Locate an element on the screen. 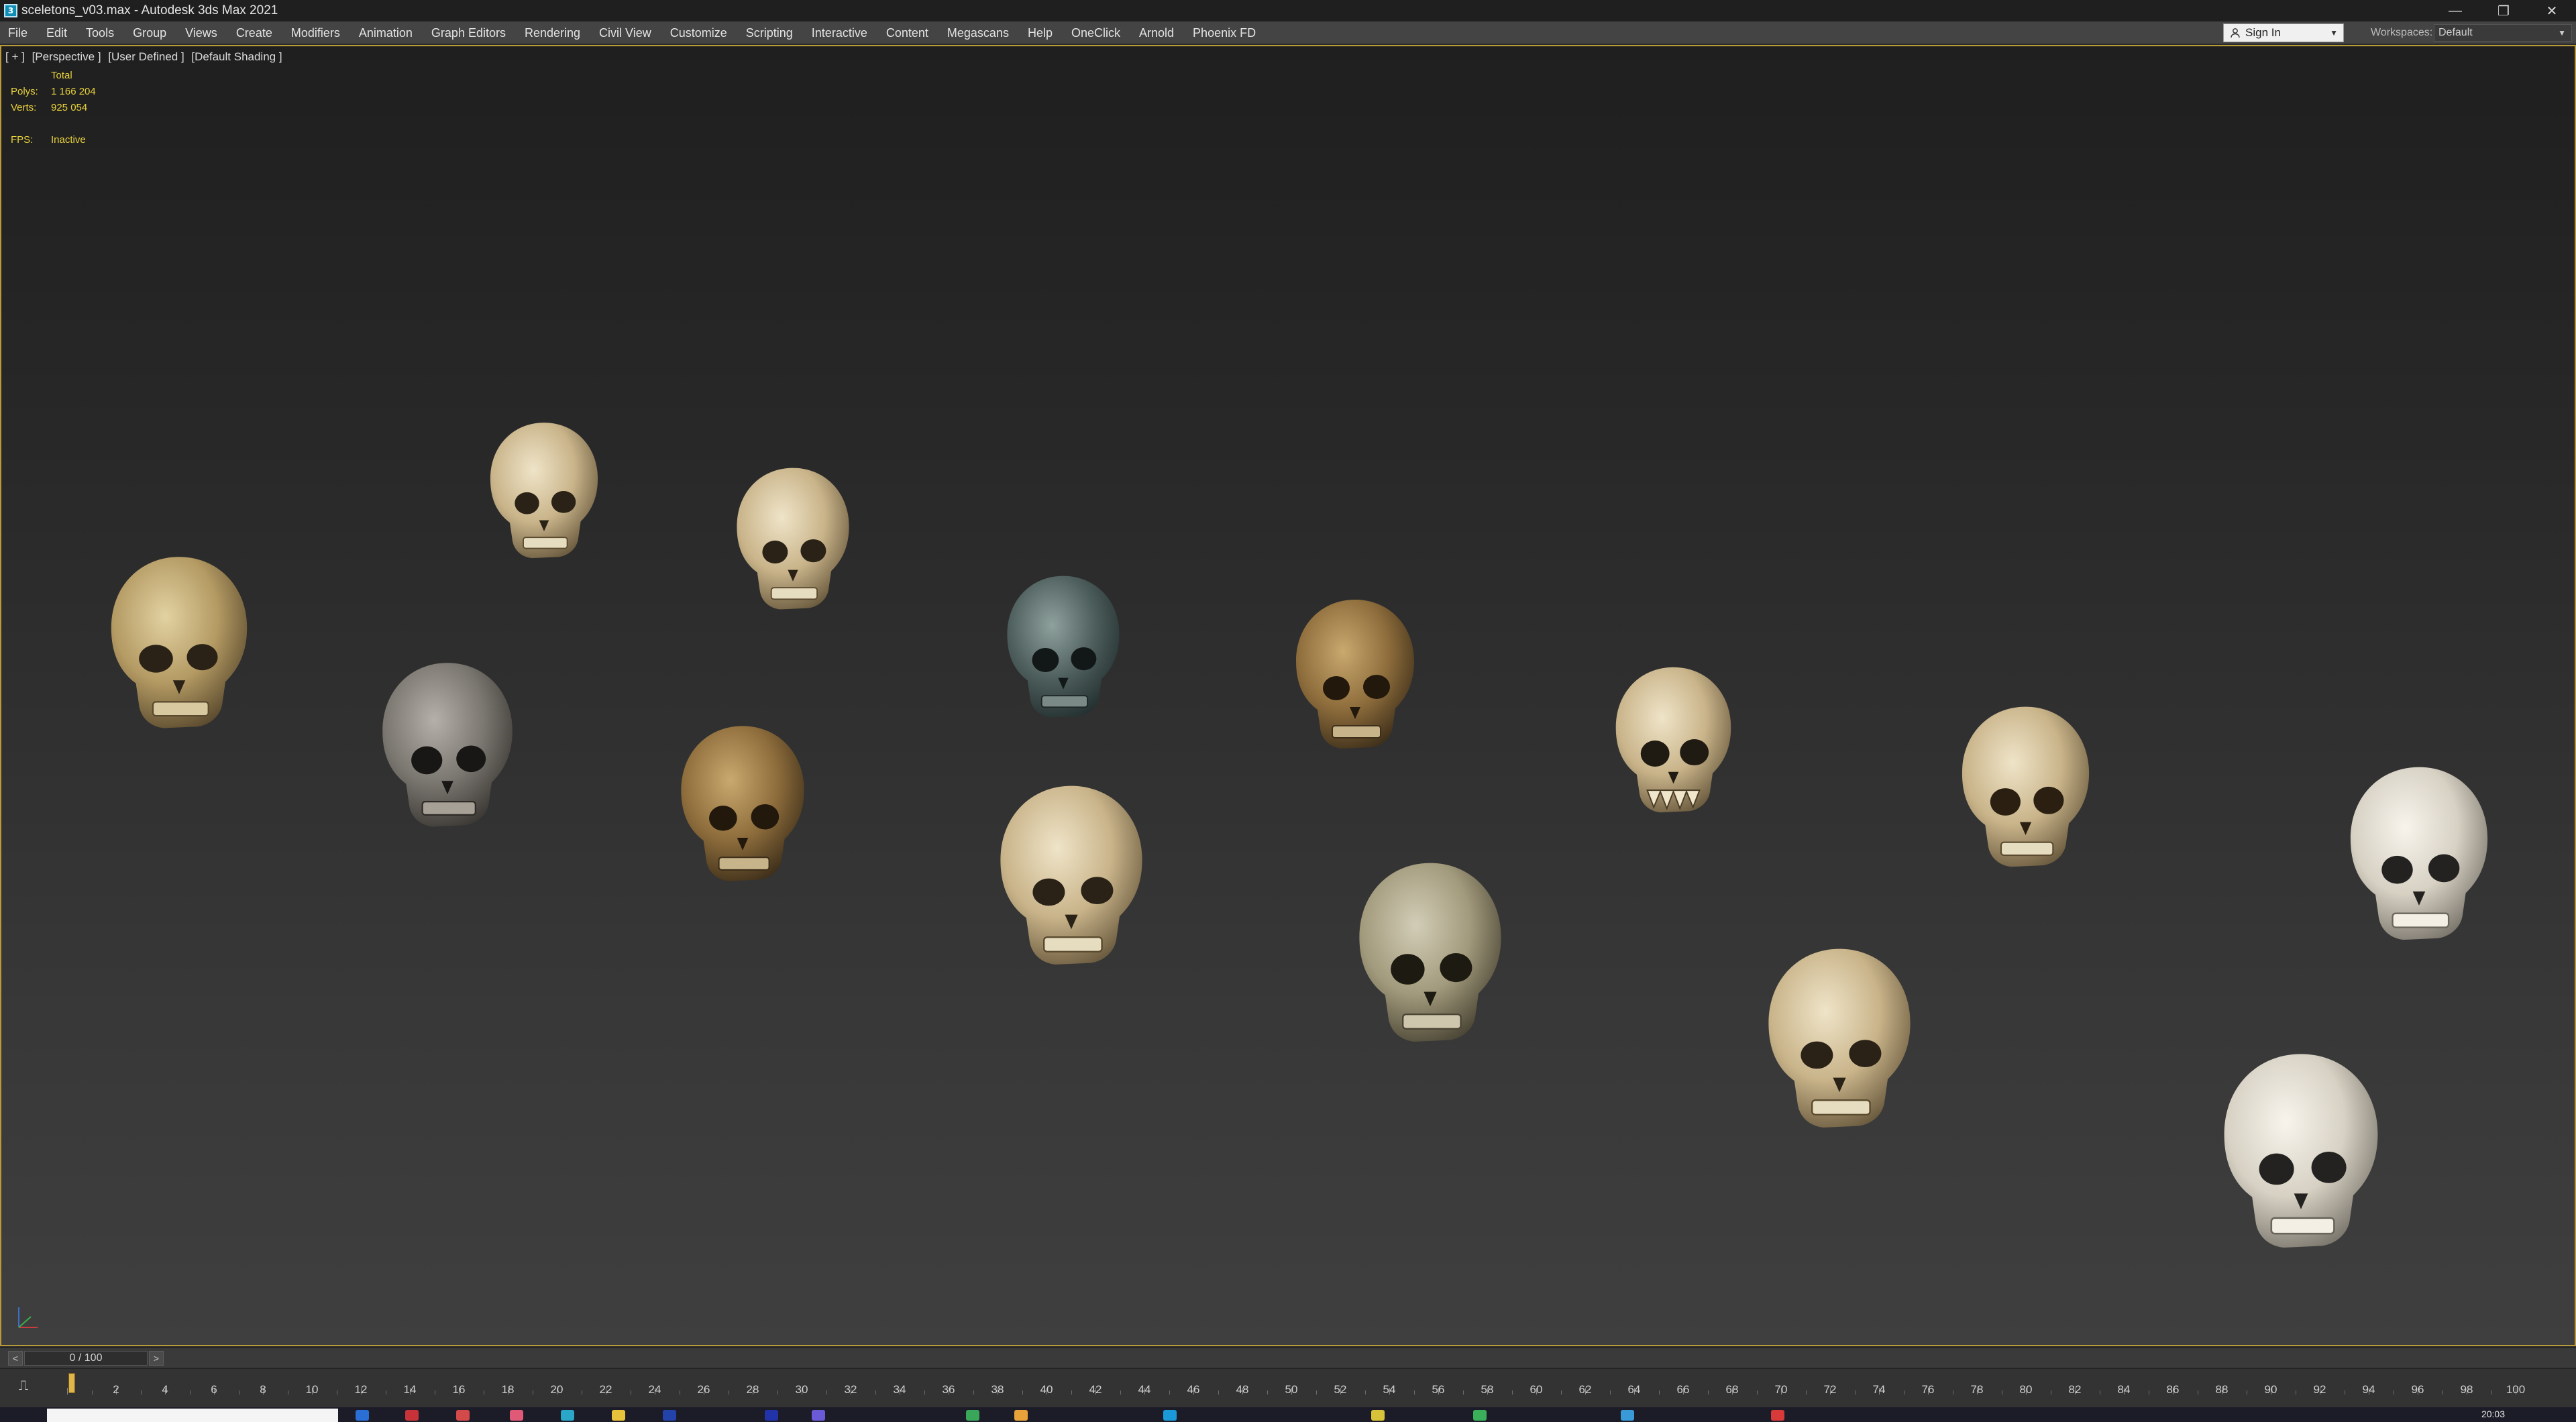 Image resolution: width=2576 pixels, height=1422 pixels. viewport-menu-plus: [ + ] is located at coordinates (15, 57).